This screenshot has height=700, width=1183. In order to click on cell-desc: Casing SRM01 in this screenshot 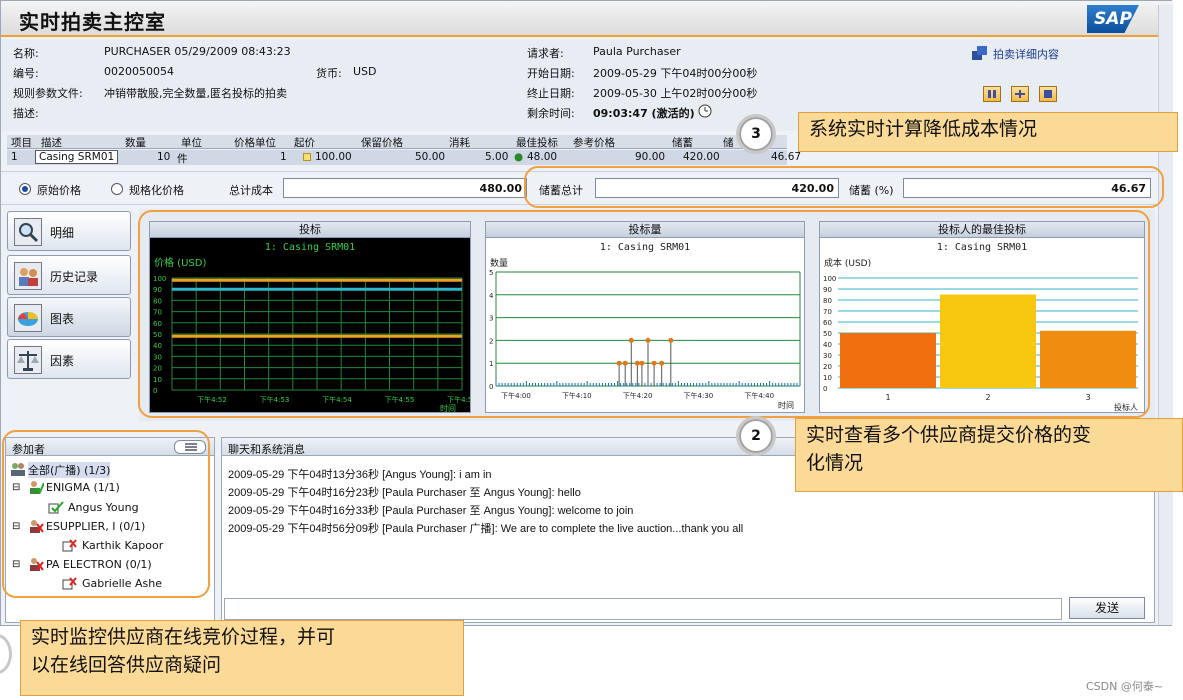, I will do `click(77, 157)`.